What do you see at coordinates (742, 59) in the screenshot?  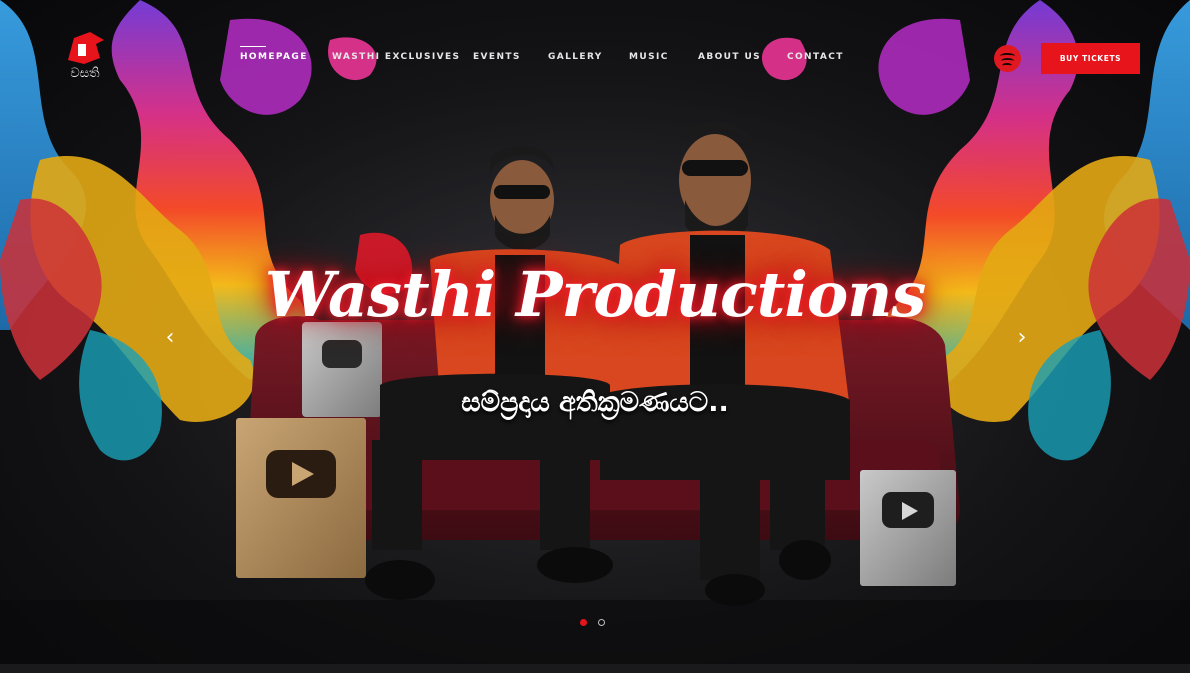 I see `nav-item-about-us: ABOUT US` at bounding box center [742, 59].